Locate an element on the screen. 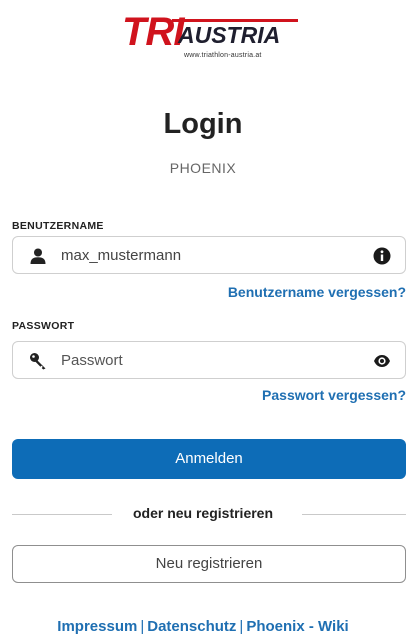  datenschutz-link: Datenschutz is located at coordinates (191, 626).